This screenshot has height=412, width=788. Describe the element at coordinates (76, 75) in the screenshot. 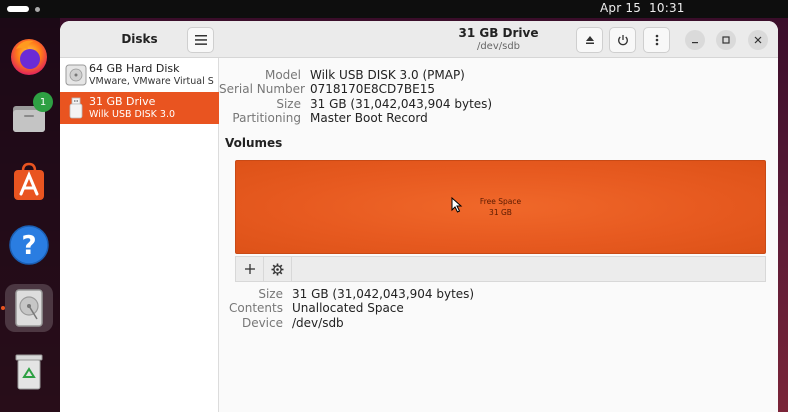

I see `hard-disk-icon` at that location.